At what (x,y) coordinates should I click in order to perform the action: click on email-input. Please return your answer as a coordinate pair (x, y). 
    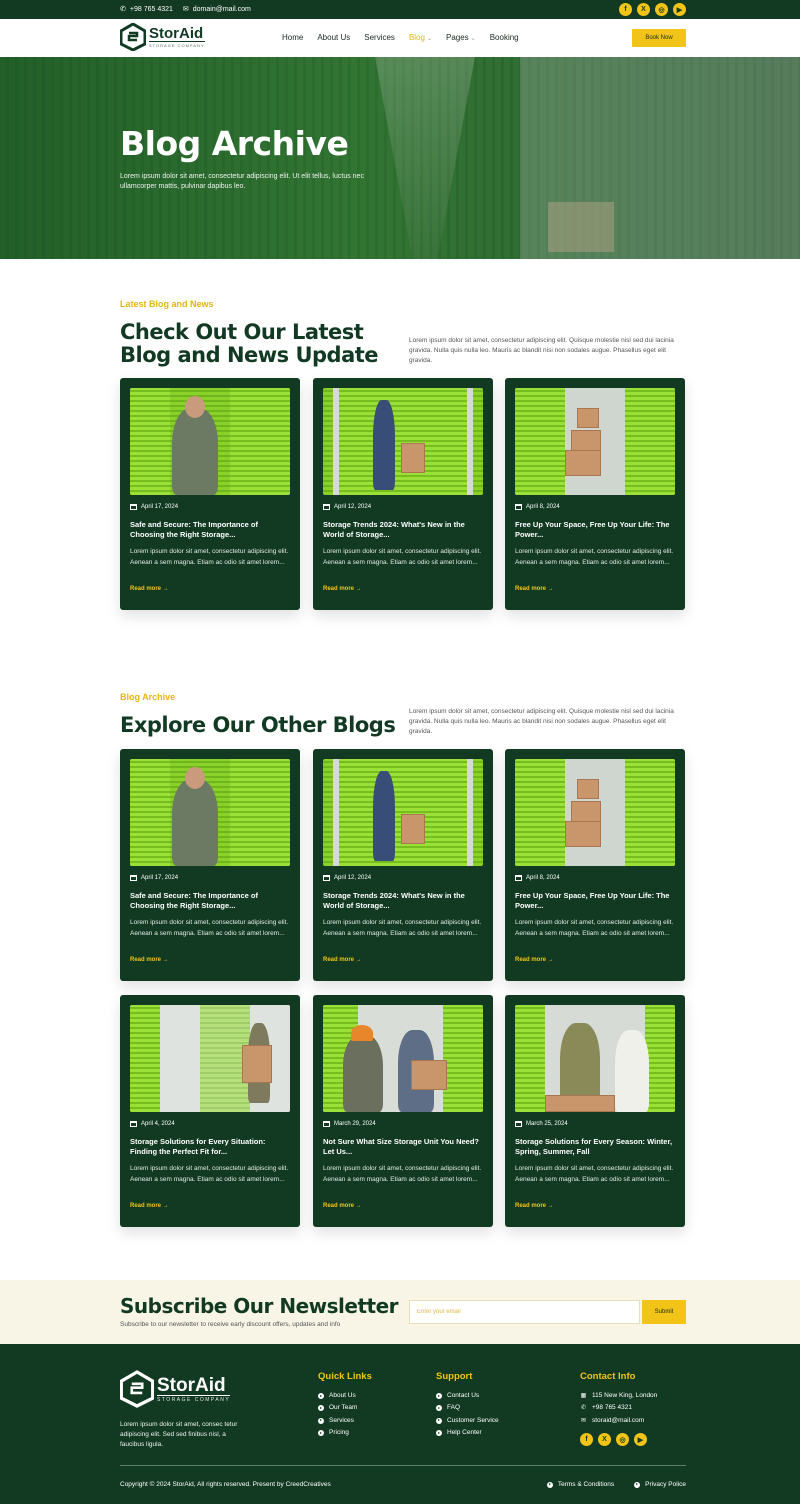
    Looking at the image, I should click on (524, 1312).